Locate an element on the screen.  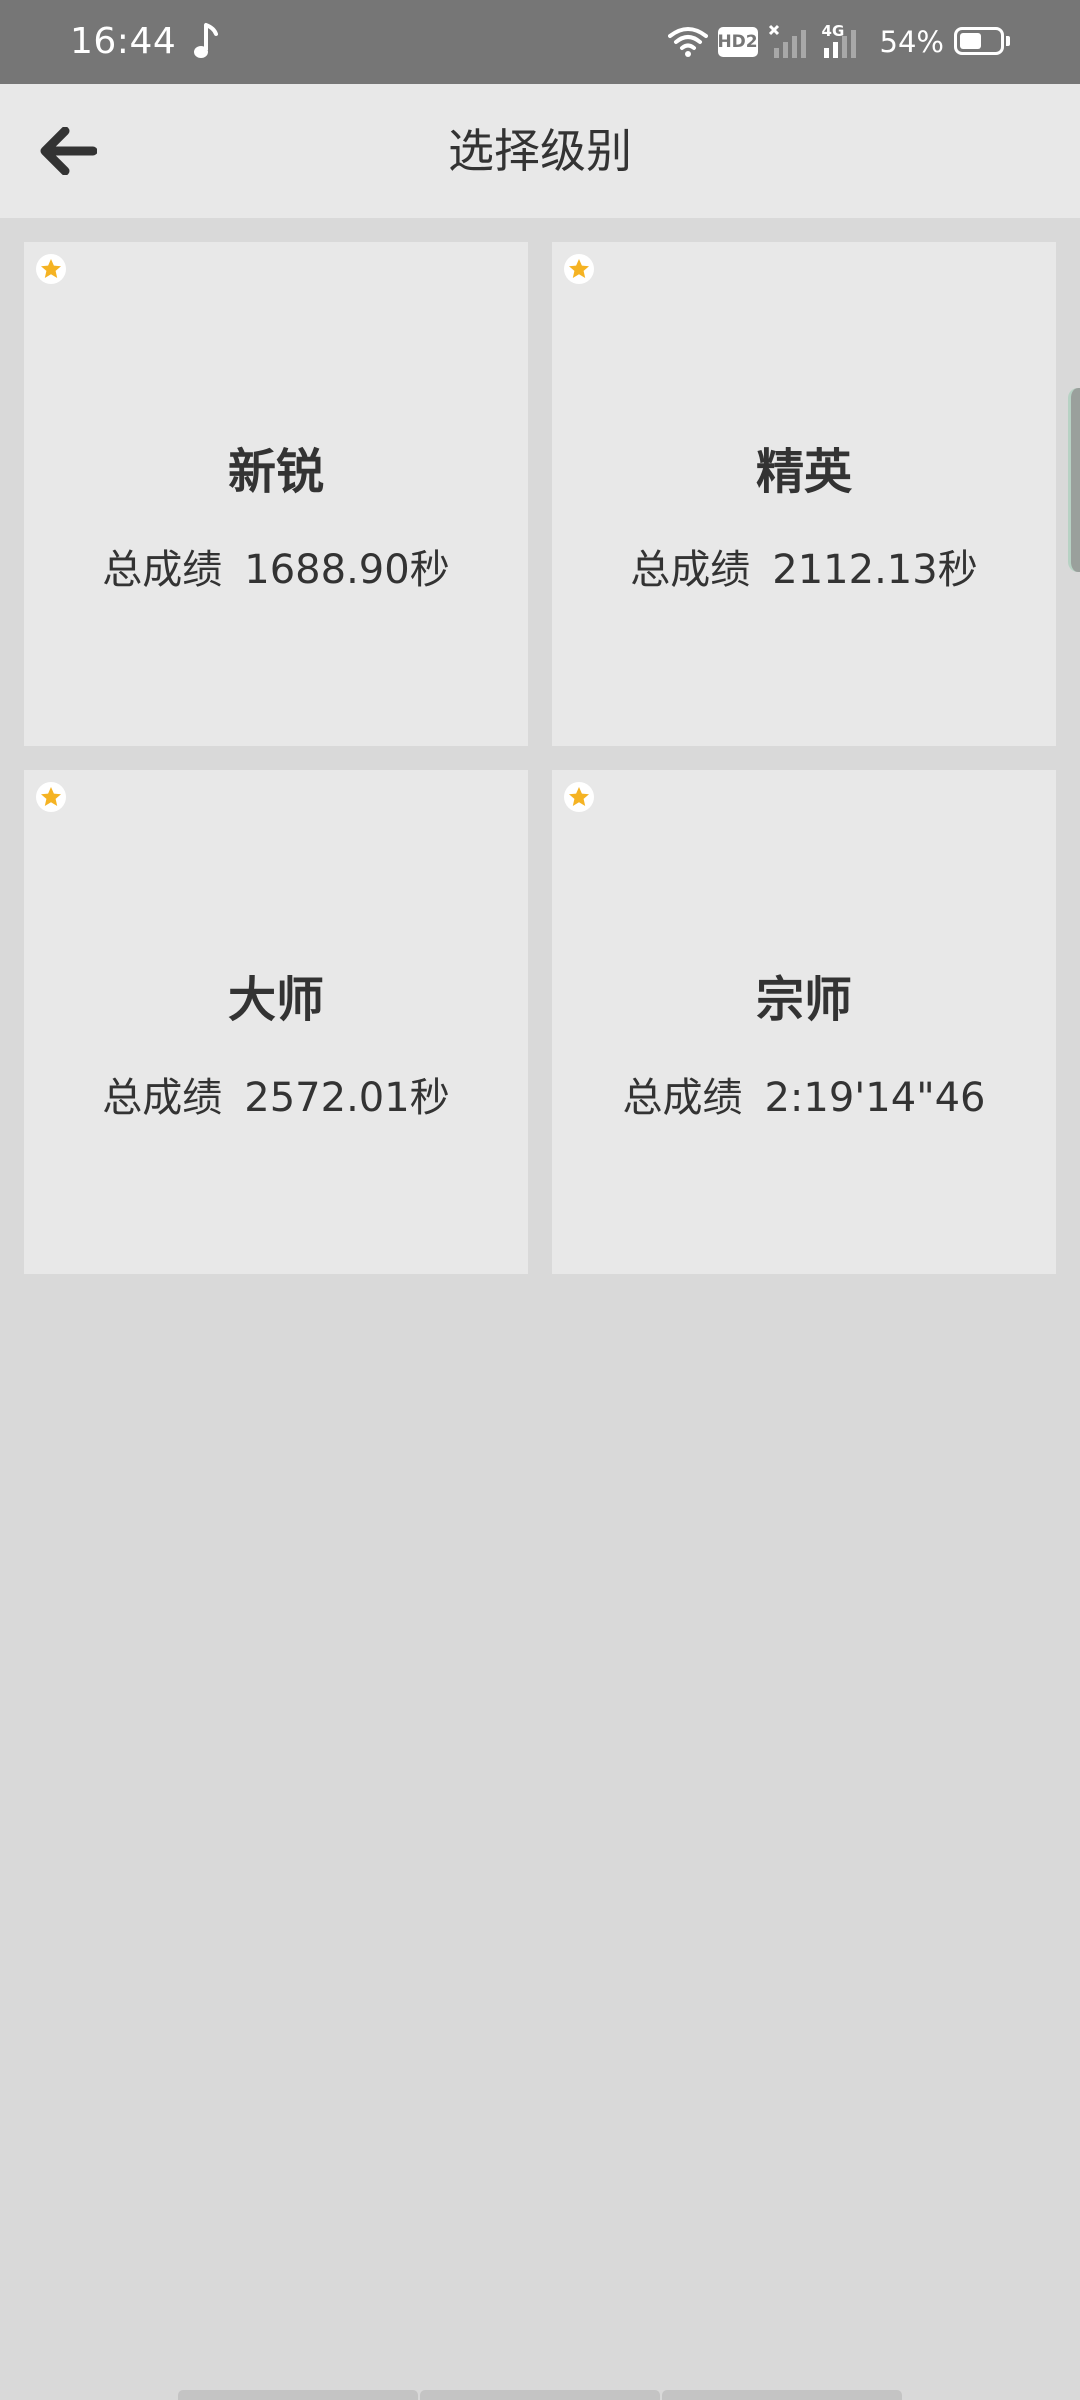
battery-percent: 54% is located at coordinates (911, 42).